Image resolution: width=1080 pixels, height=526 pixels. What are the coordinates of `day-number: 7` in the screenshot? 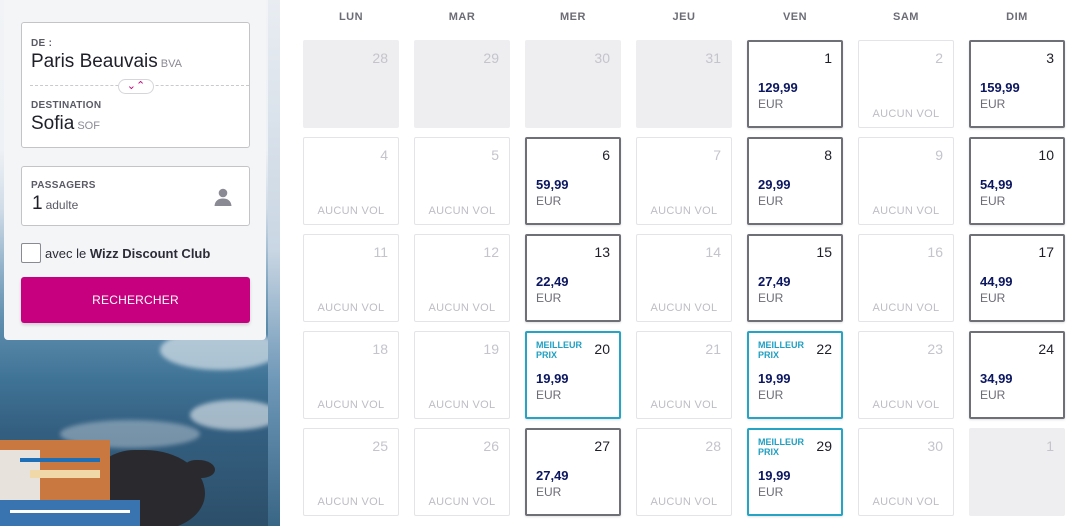 It's located at (717, 155).